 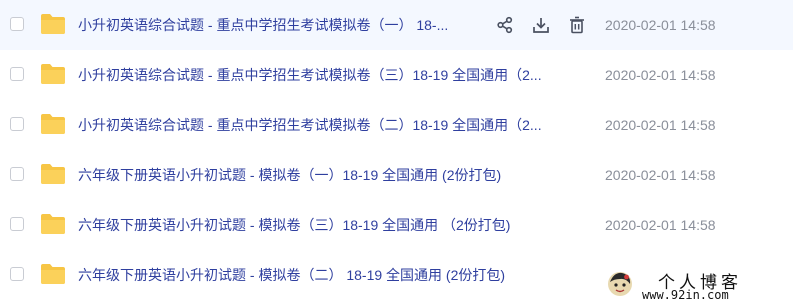 What do you see at coordinates (291, 275) in the screenshot?
I see `file-name: 六年级下册英语小升初试题 - 模拟卷（二） 18-19 全国通用 (2份打包)` at bounding box center [291, 275].